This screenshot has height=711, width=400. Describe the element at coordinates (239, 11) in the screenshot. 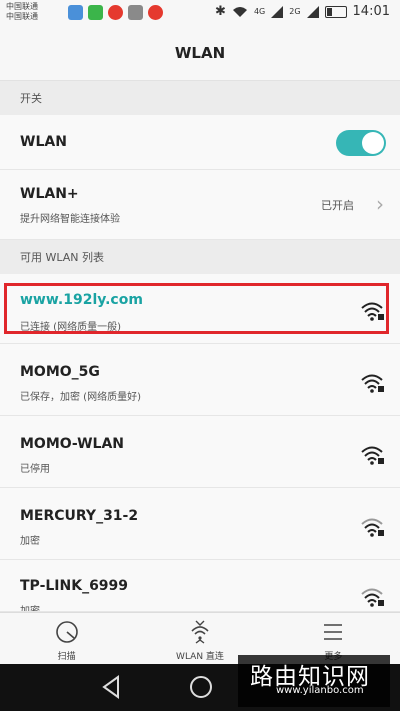

I see `wifi-icon` at that location.